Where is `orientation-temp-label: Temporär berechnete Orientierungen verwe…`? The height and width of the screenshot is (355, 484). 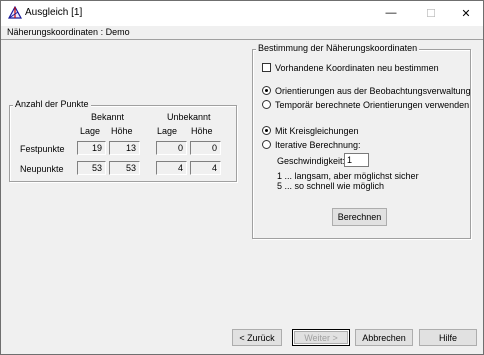
orientation-temp-label: Temporär berechnete Orientierungen verwe… is located at coordinates (372, 105).